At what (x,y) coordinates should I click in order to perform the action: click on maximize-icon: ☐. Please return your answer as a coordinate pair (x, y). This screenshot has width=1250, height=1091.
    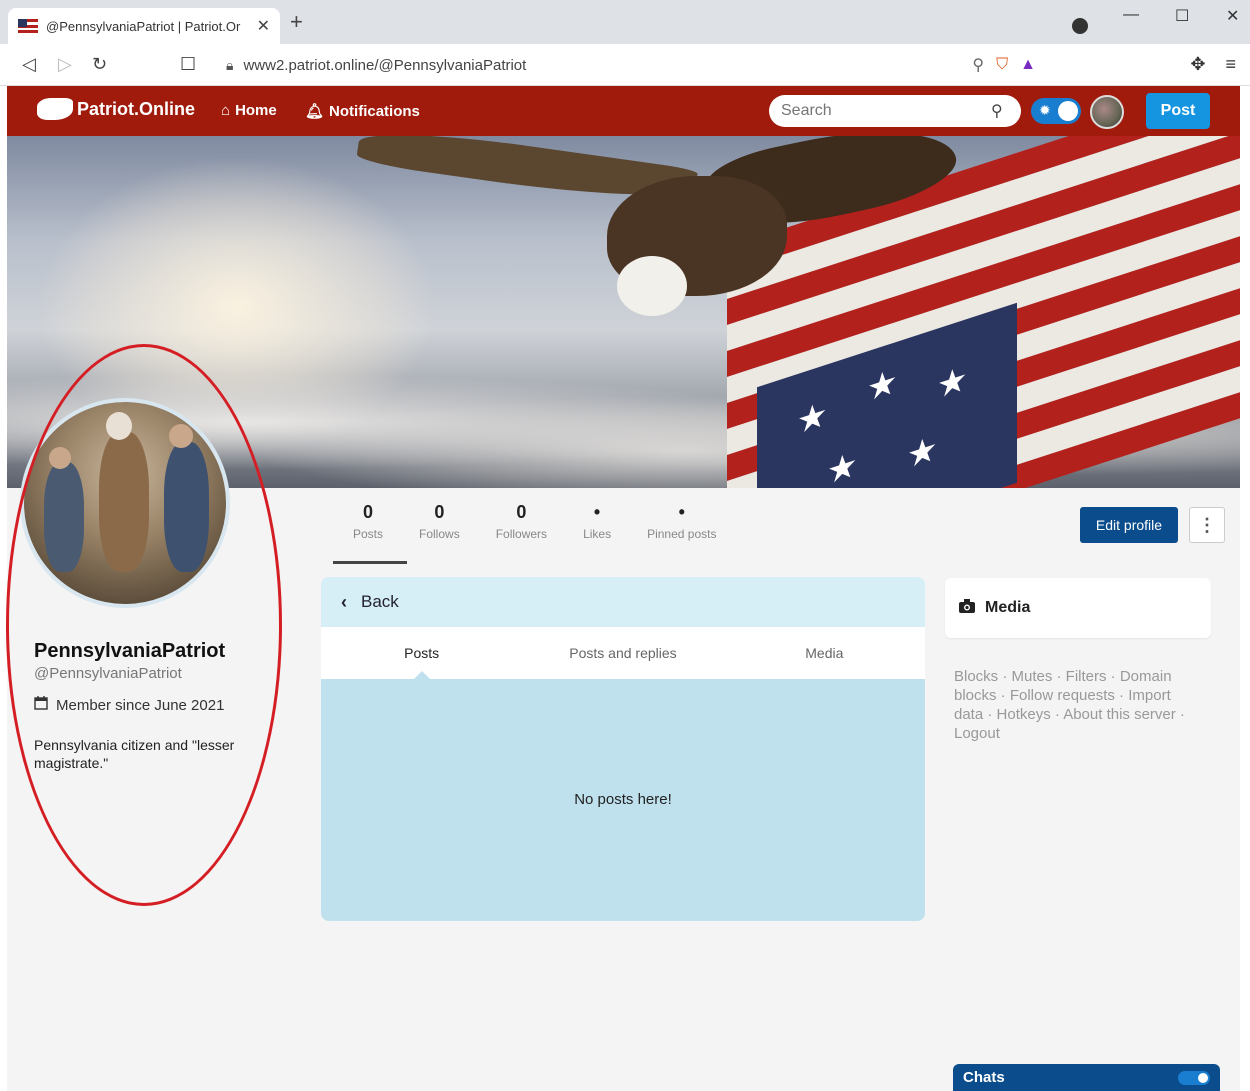
    Looking at the image, I should click on (1182, 16).